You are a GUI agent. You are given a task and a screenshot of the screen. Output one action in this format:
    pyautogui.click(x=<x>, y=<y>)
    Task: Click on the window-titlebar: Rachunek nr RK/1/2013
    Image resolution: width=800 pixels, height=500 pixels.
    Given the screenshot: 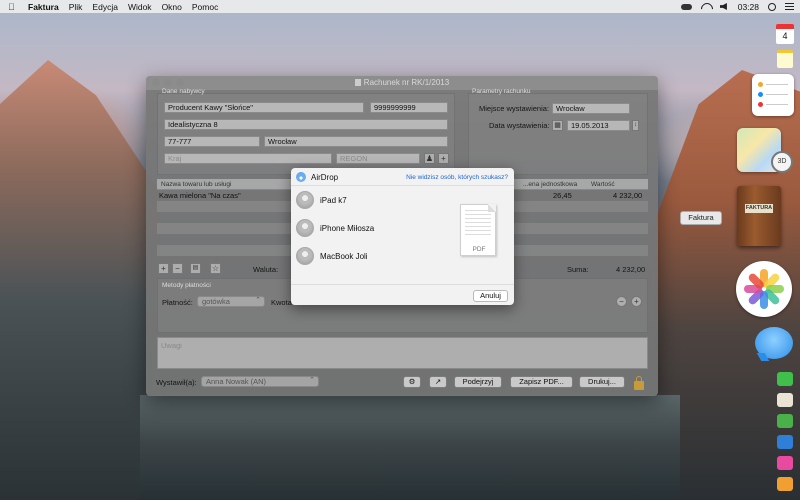 What is the action you would take?
    pyautogui.click(x=402, y=83)
    